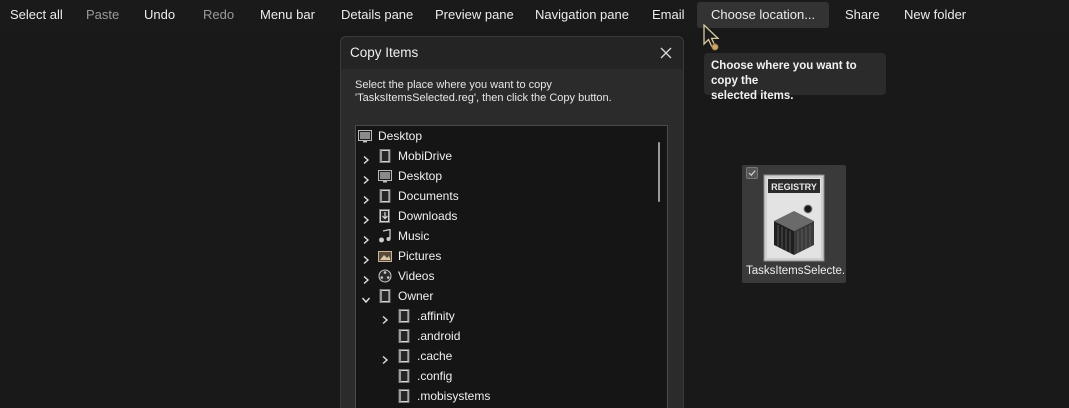  I want to click on paste-button: Paste, so click(102, 15).